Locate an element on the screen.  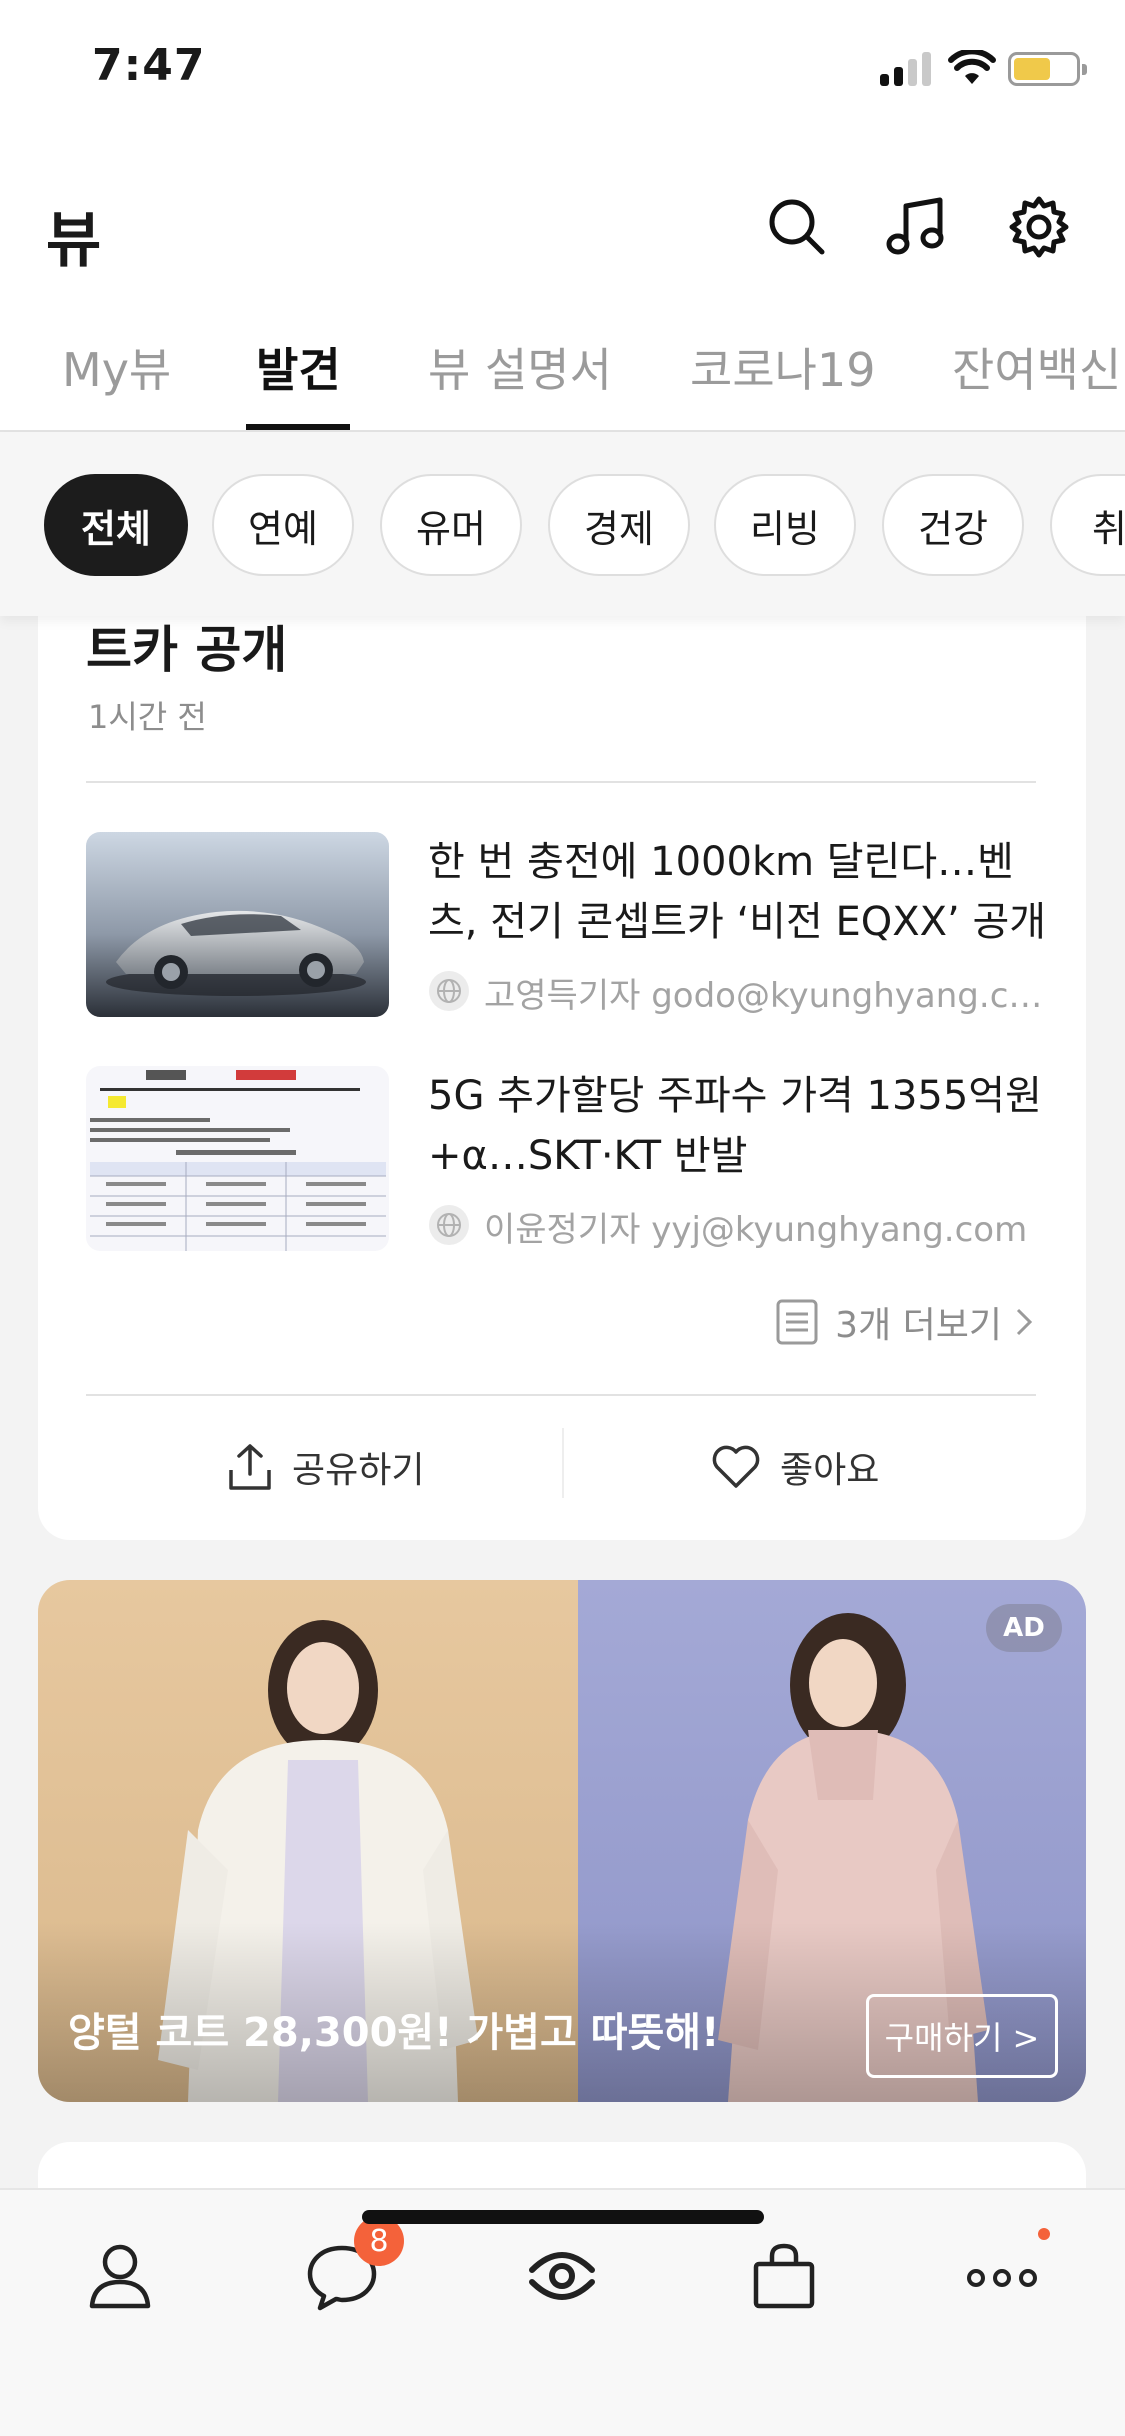
like-label: 좋아요 is located at coordinates (830, 1470).